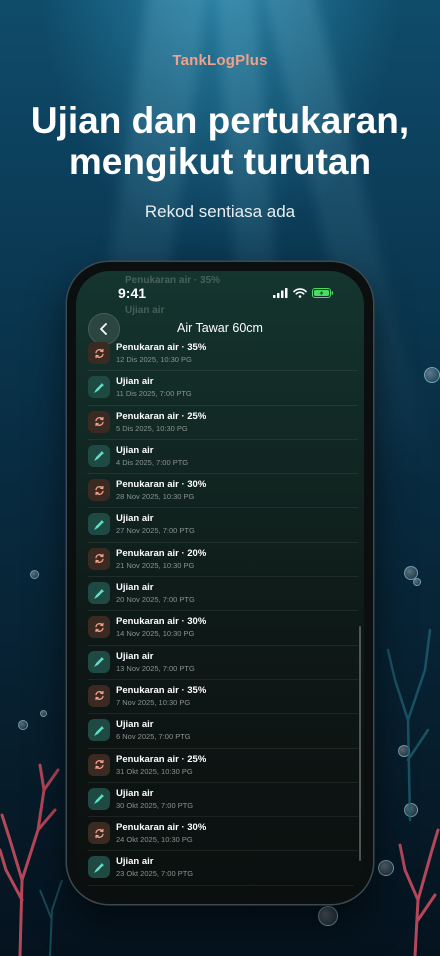  What do you see at coordinates (153, 737) in the screenshot?
I see `record-date: 6 Nov 2025, 7:00 PTG` at bounding box center [153, 737].